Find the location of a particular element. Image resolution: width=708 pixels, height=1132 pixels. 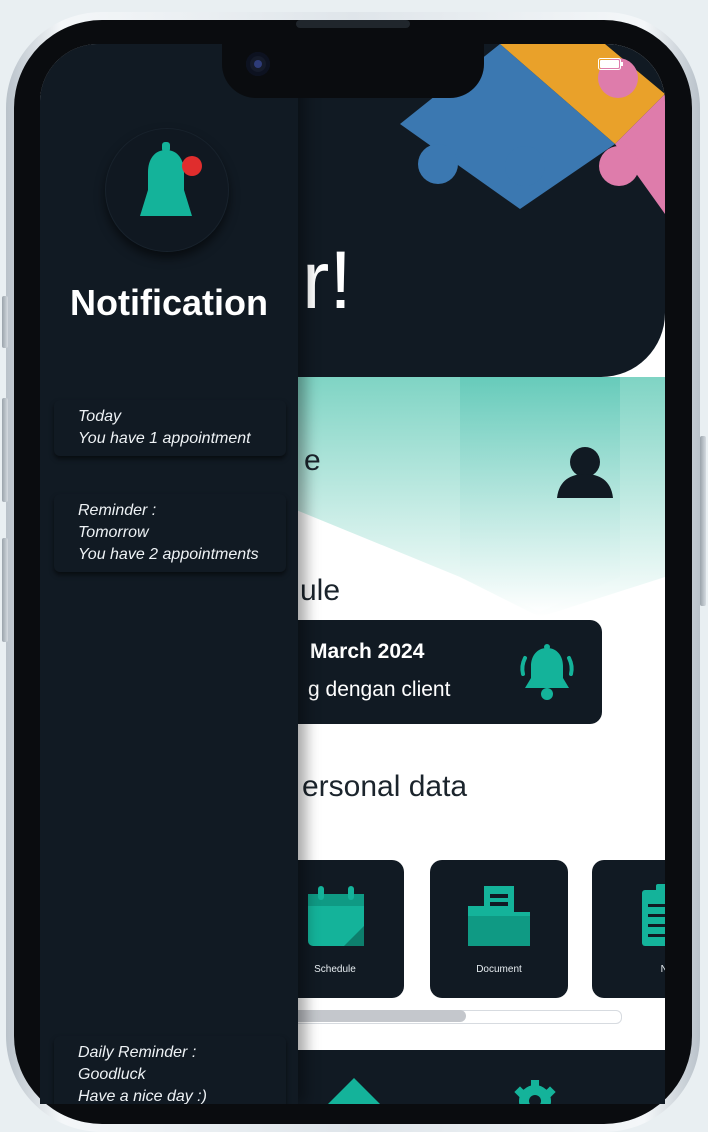

notification-line: Goodluck is located at coordinates (112, 1074).